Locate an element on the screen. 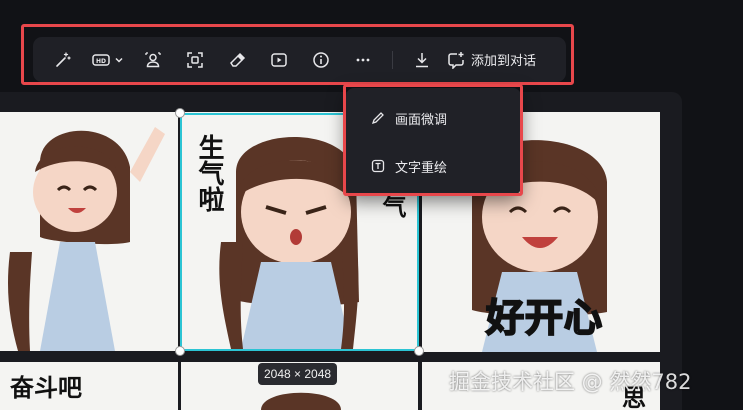 This screenshot has width=743, height=410. image-size-badge: 2048 × 2048 is located at coordinates (298, 374).